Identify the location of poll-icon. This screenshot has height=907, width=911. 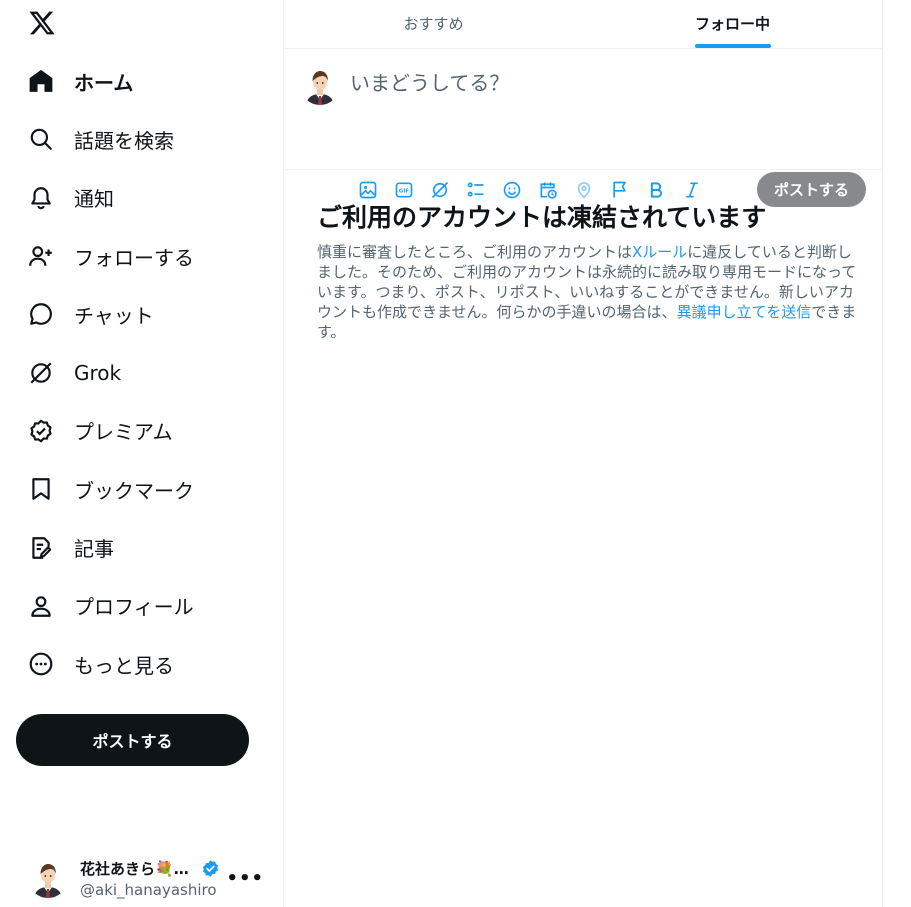
(476, 190).